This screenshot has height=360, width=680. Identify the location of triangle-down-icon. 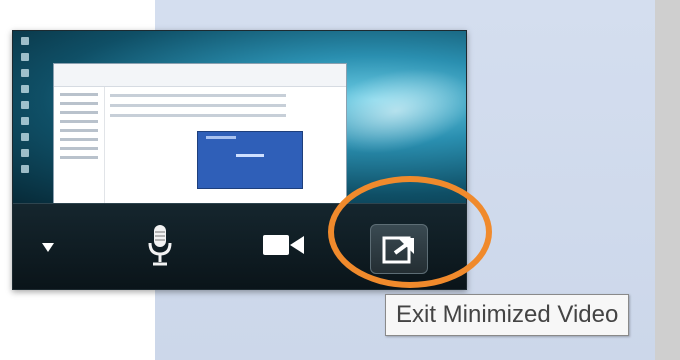
(48, 247).